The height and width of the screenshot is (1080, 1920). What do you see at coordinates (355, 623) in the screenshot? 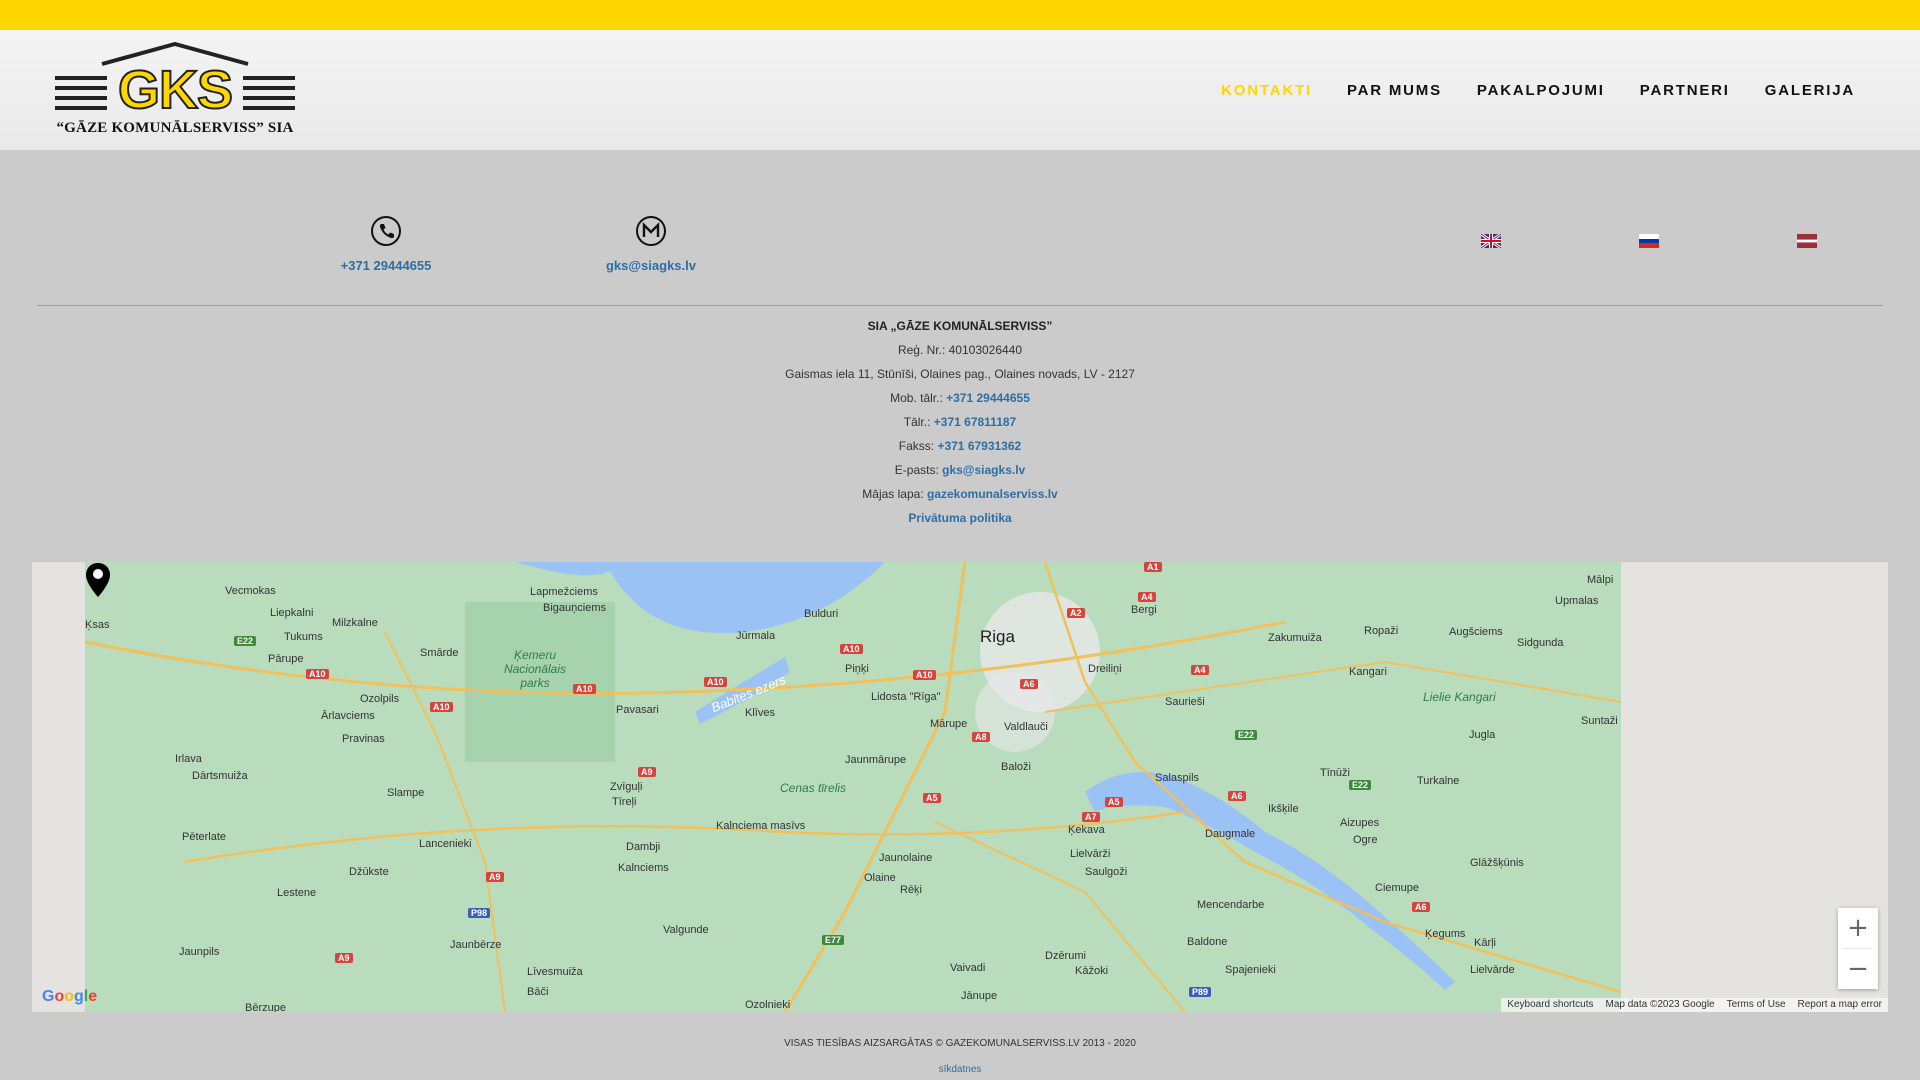
I see `map-label: Milzkalne` at bounding box center [355, 623].